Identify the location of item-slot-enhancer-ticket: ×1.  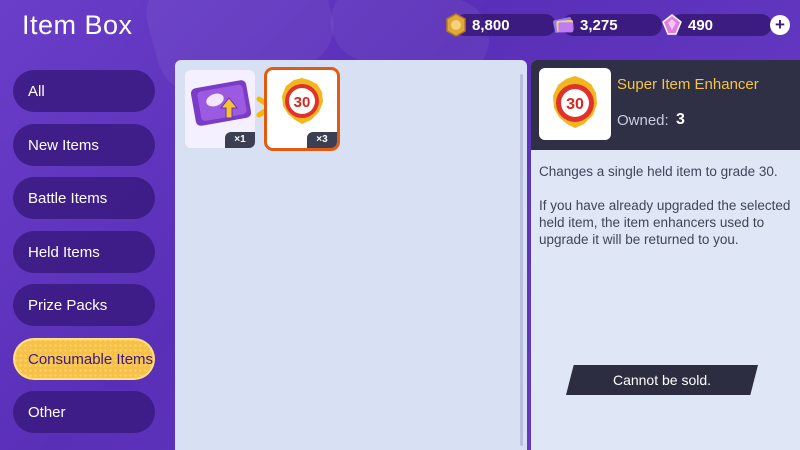
(220, 109).